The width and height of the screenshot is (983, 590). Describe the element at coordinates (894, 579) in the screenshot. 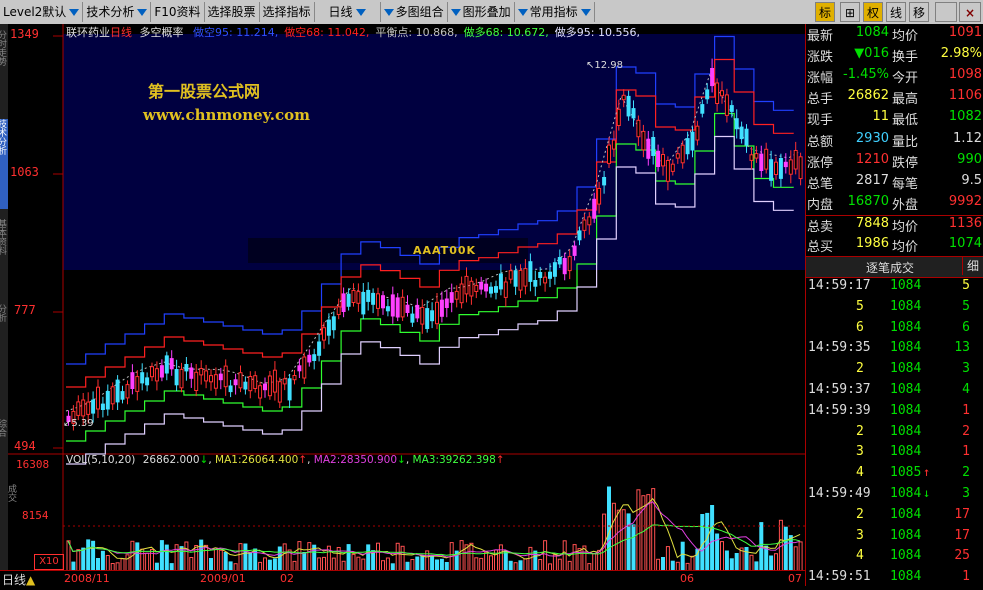

I see `table-row: 14:59:51 1084 1` at that location.